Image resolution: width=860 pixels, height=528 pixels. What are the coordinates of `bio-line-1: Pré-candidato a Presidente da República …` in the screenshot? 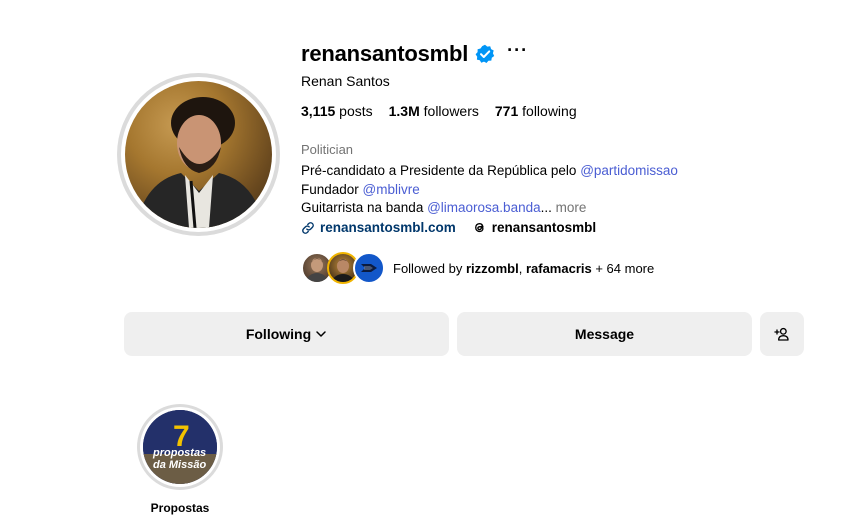 It's located at (489, 171).